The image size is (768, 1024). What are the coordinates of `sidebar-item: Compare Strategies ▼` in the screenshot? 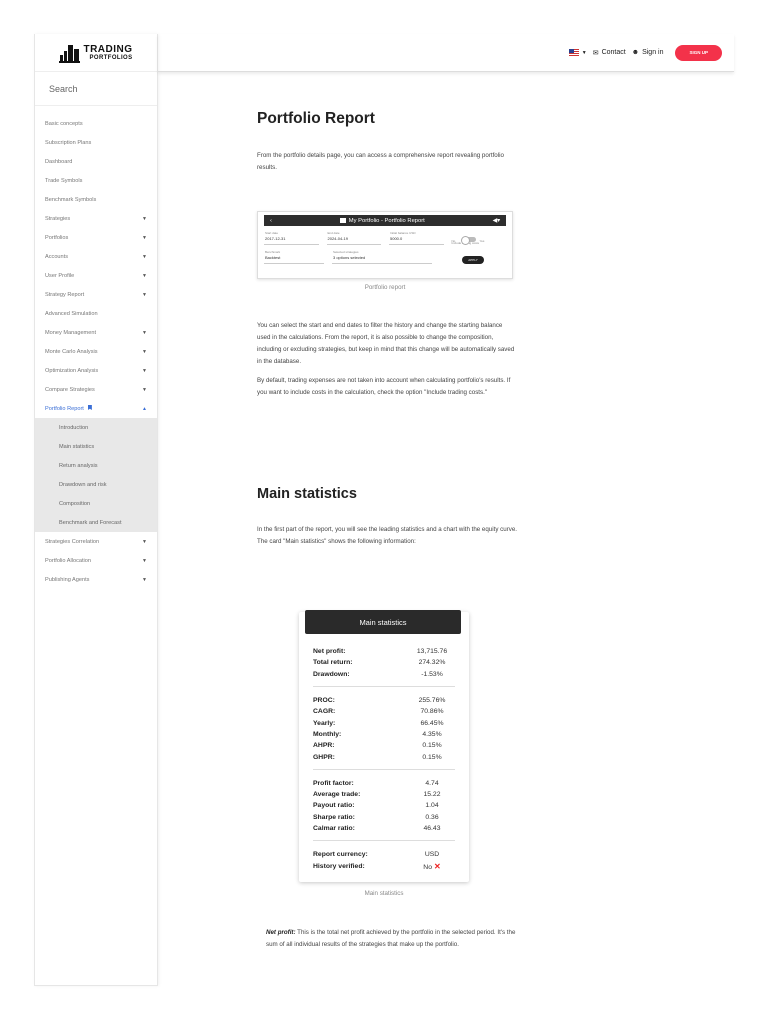 It's located at (96, 389).